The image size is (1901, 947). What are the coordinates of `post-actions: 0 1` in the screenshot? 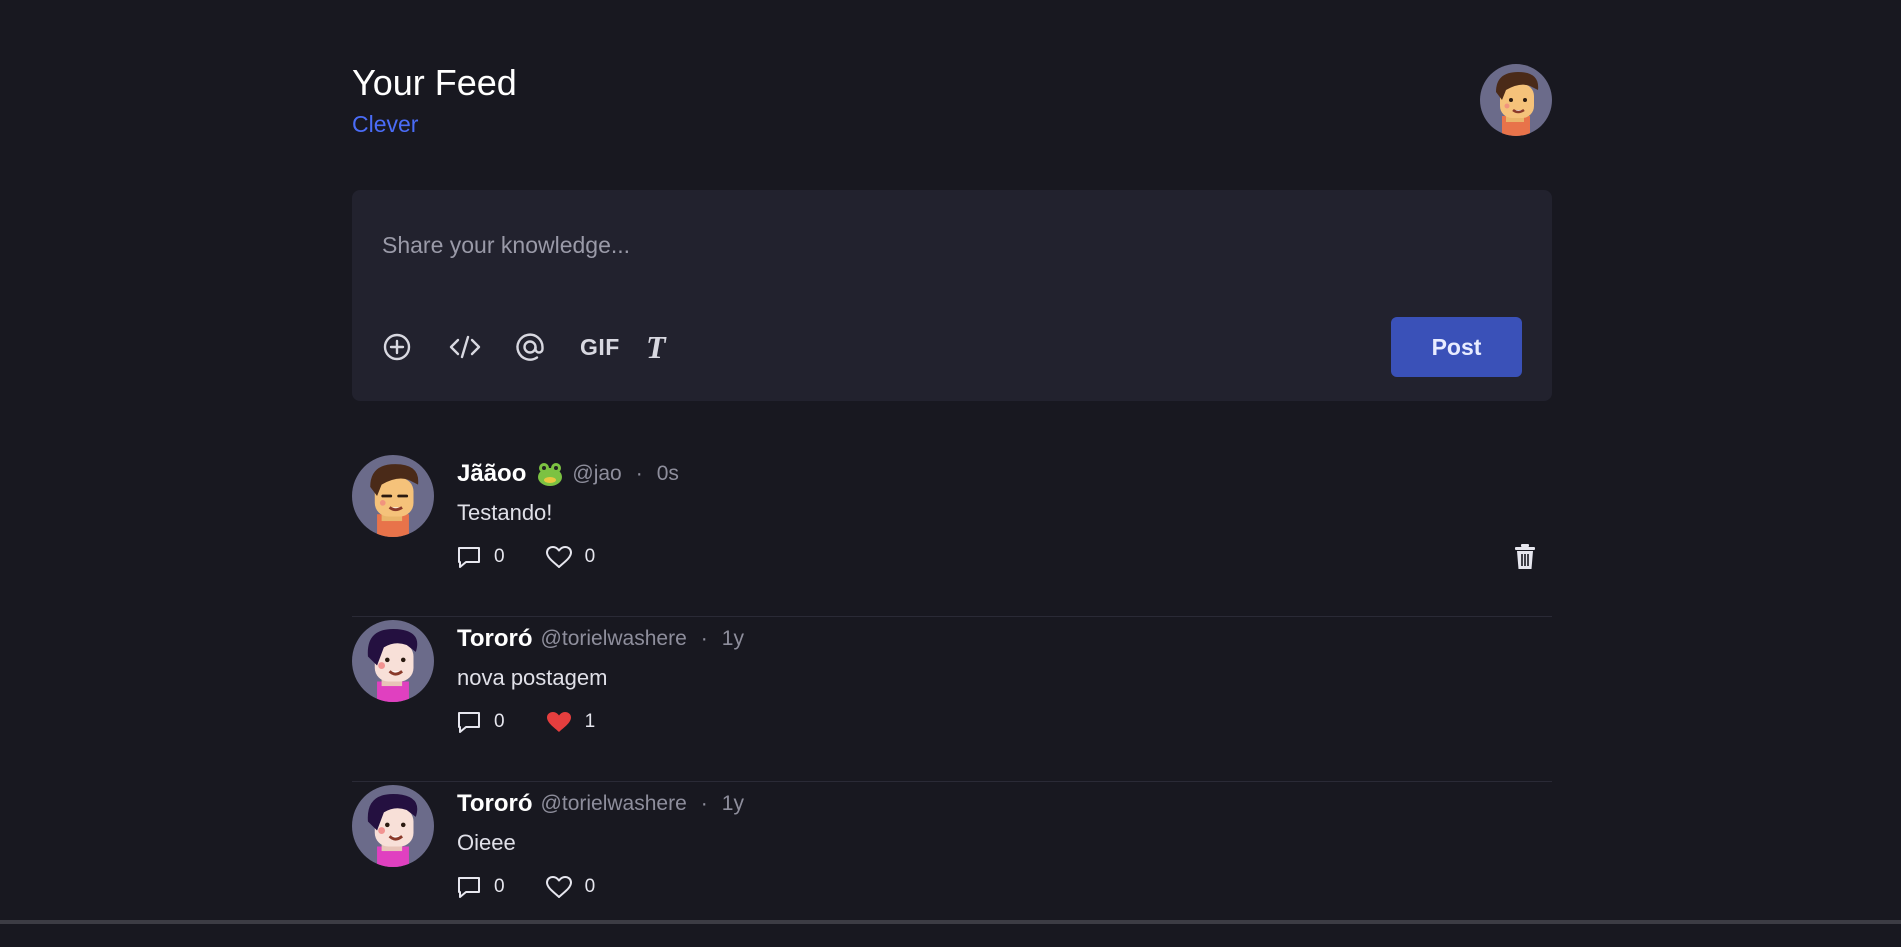 It's located at (545, 722).